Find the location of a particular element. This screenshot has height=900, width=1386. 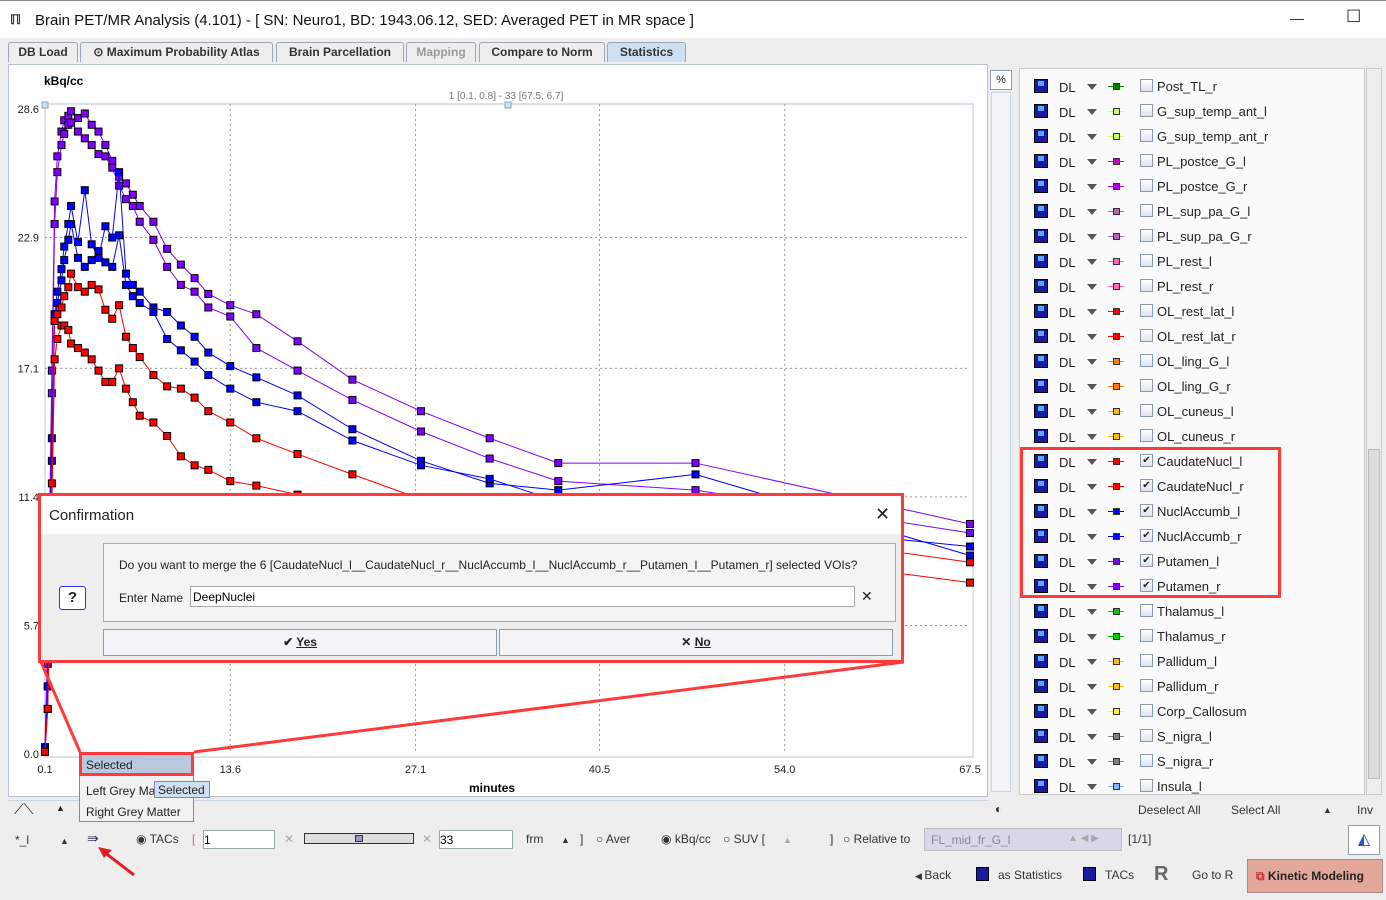

star-label: *_l is located at coordinates (22, 840).